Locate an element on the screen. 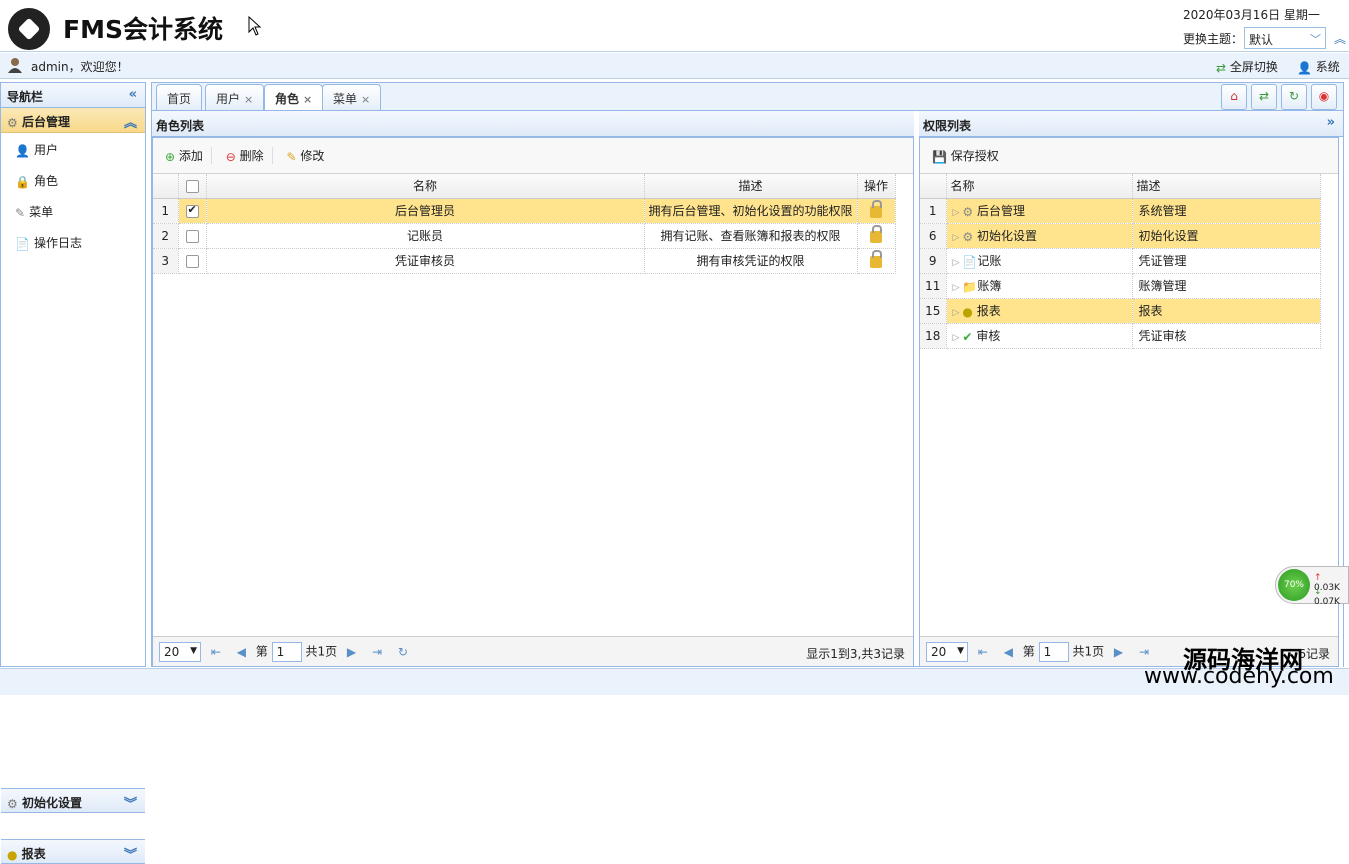 This screenshot has width=1349, height=864. table-row: 6 ▷ ⚙ 初始化设置 初始化设置 is located at coordinates (1120, 236).